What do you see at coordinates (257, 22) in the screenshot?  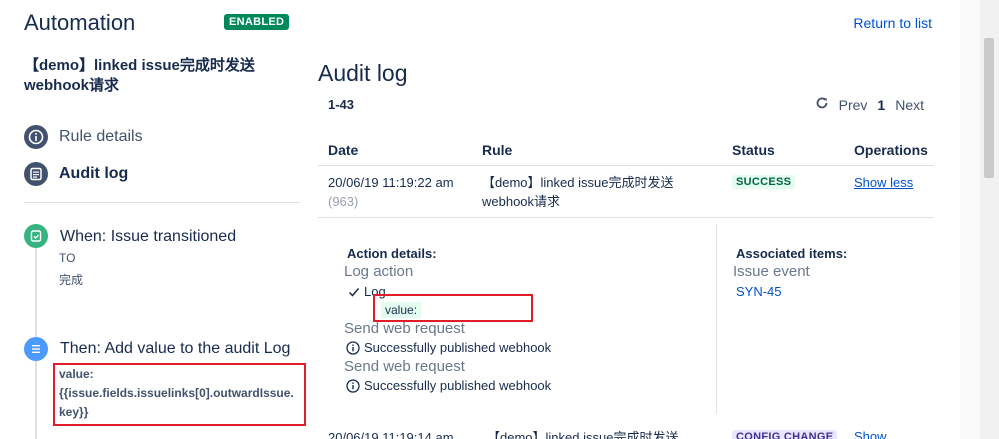 I see `status-badge: ENABLED` at bounding box center [257, 22].